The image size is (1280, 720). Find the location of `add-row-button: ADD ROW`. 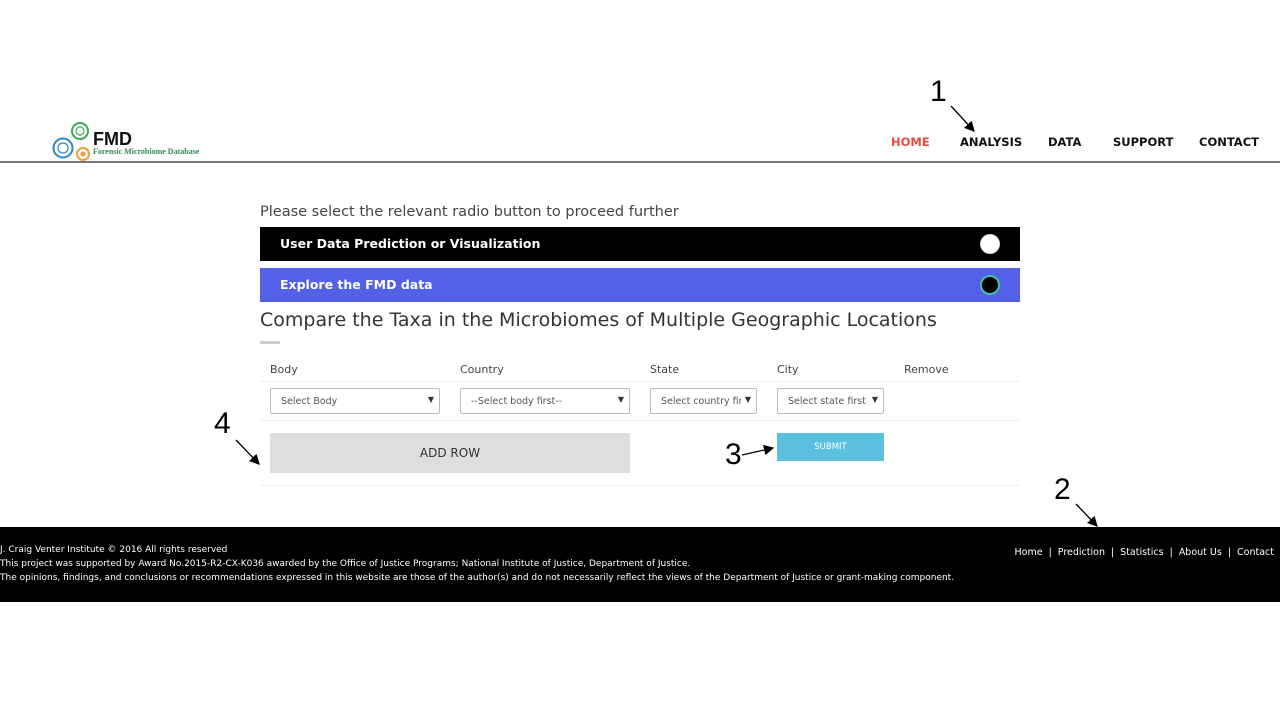

add-row-button: ADD ROW is located at coordinates (450, 453).